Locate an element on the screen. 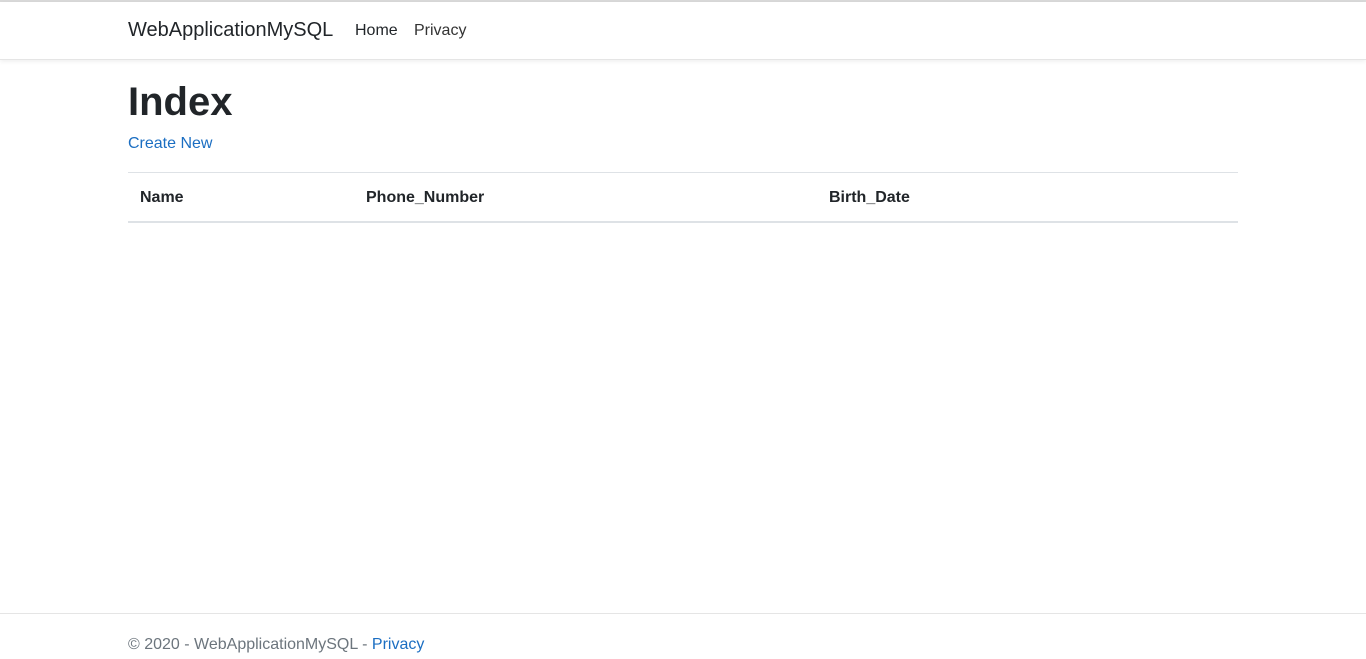  footer: © 2020 - WebApplicationMySQL - Privacy is located at coordinates (683, 636).